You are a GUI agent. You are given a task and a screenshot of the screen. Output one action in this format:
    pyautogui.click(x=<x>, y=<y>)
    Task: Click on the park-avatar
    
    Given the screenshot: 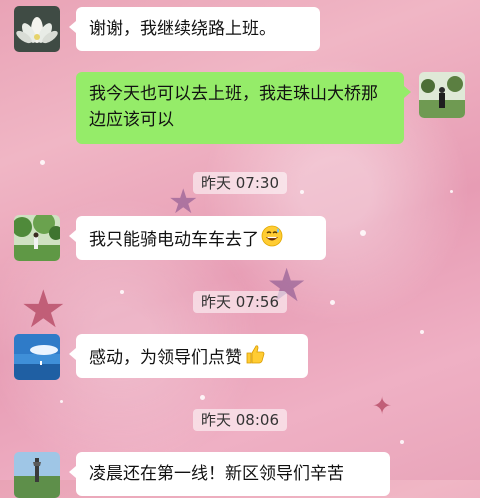 What is the action you would take?
    pyautogui.click(x=37, y=238)
    